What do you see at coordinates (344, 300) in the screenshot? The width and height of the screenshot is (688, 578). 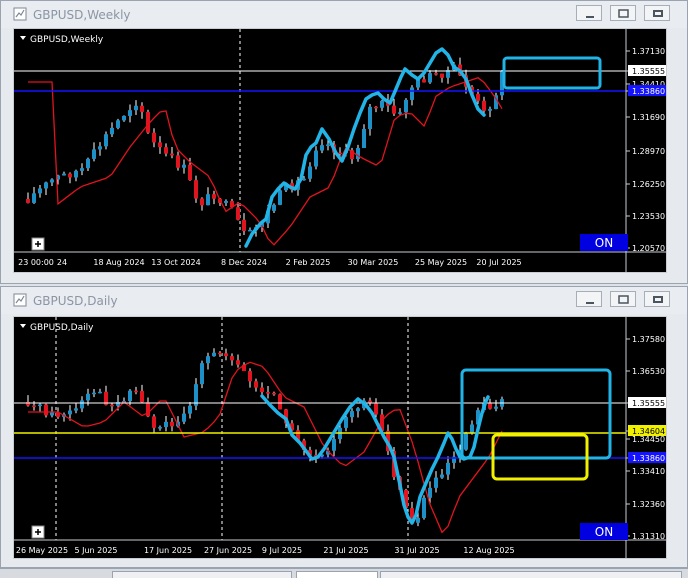 I see `window-titlebar: GBPUSD,Daily` at bounding box center [344, 300].